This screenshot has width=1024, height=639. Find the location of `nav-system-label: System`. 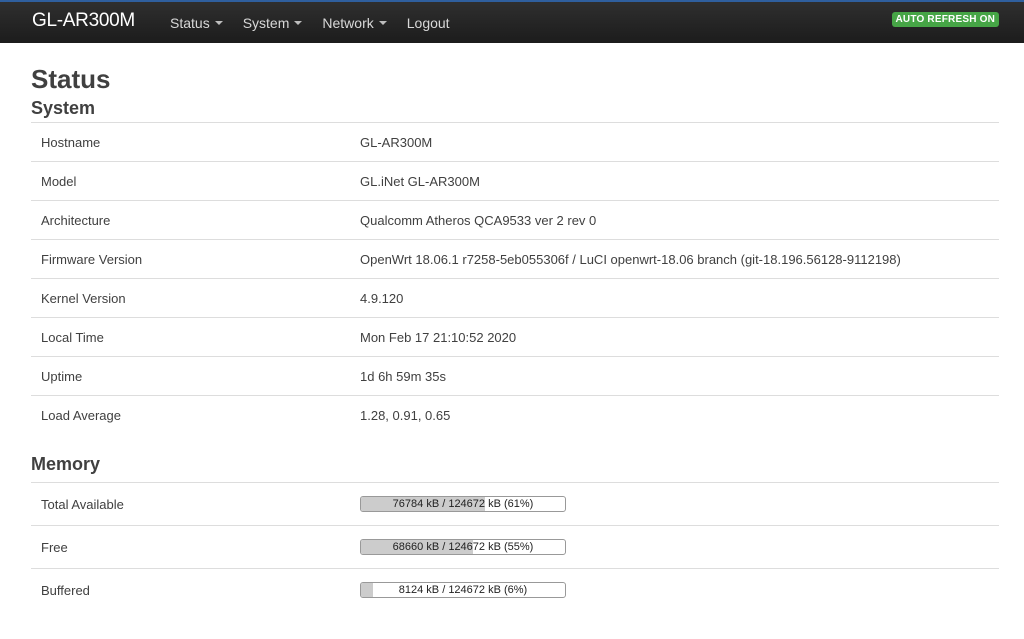

nav-system-label: System is located at coordinates (266, 22).